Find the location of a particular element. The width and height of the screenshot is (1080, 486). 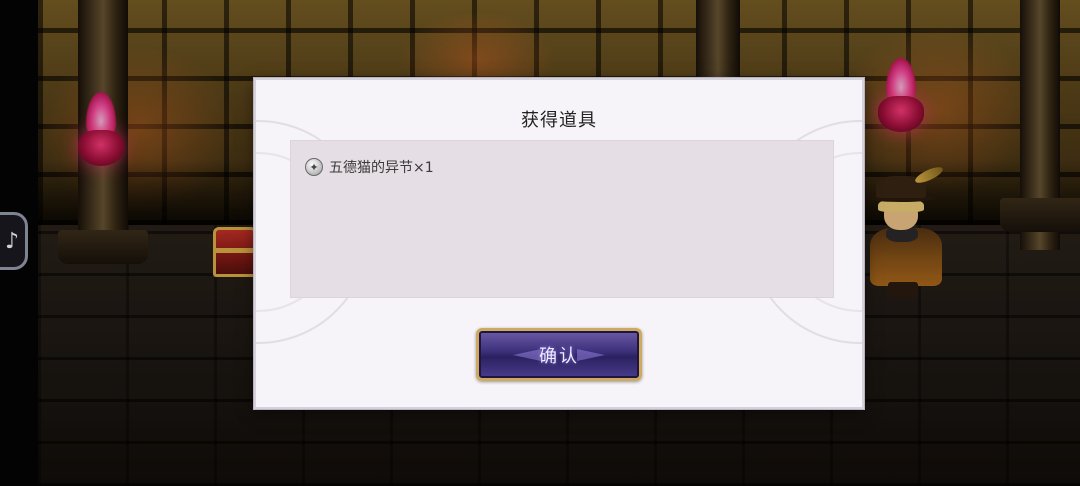

reward-item: ✦ 五德猫的异节×1 is located at coordinates (369, 167).